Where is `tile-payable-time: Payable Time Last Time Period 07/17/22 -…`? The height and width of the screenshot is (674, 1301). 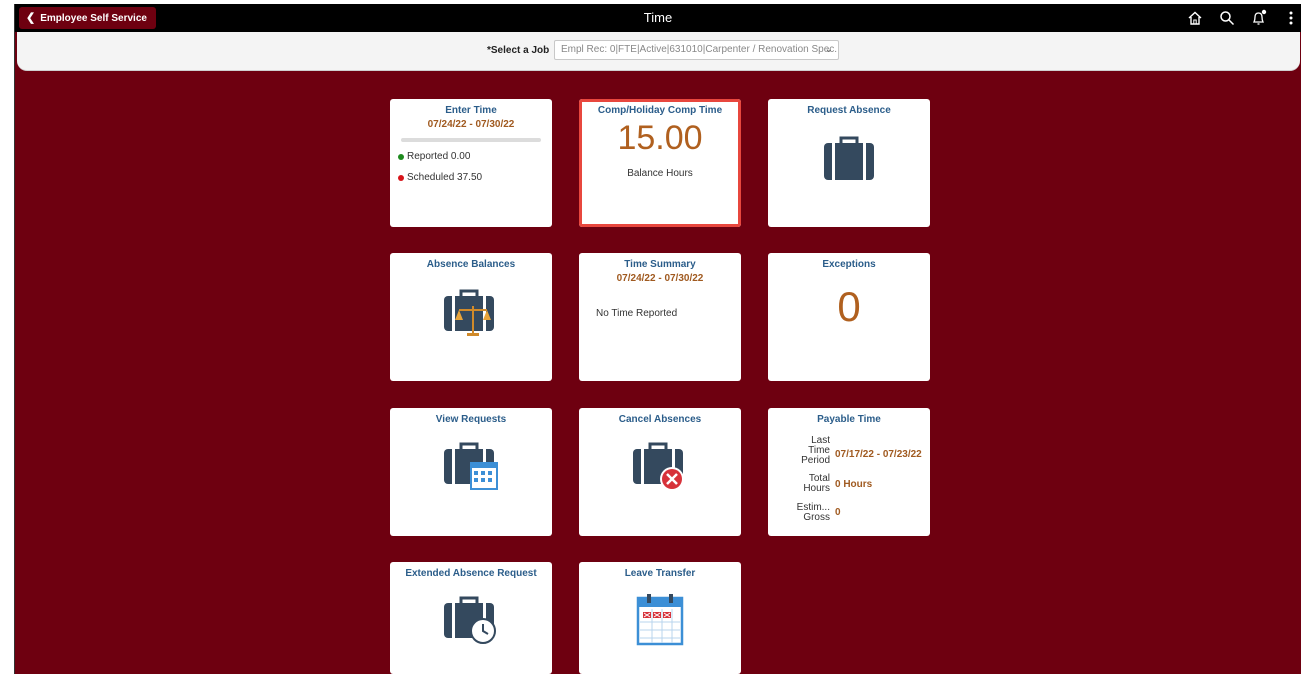
tile-payable-time: Payable Time Last Time Period 07/17/22 -… is located at coordinates (849, 472).